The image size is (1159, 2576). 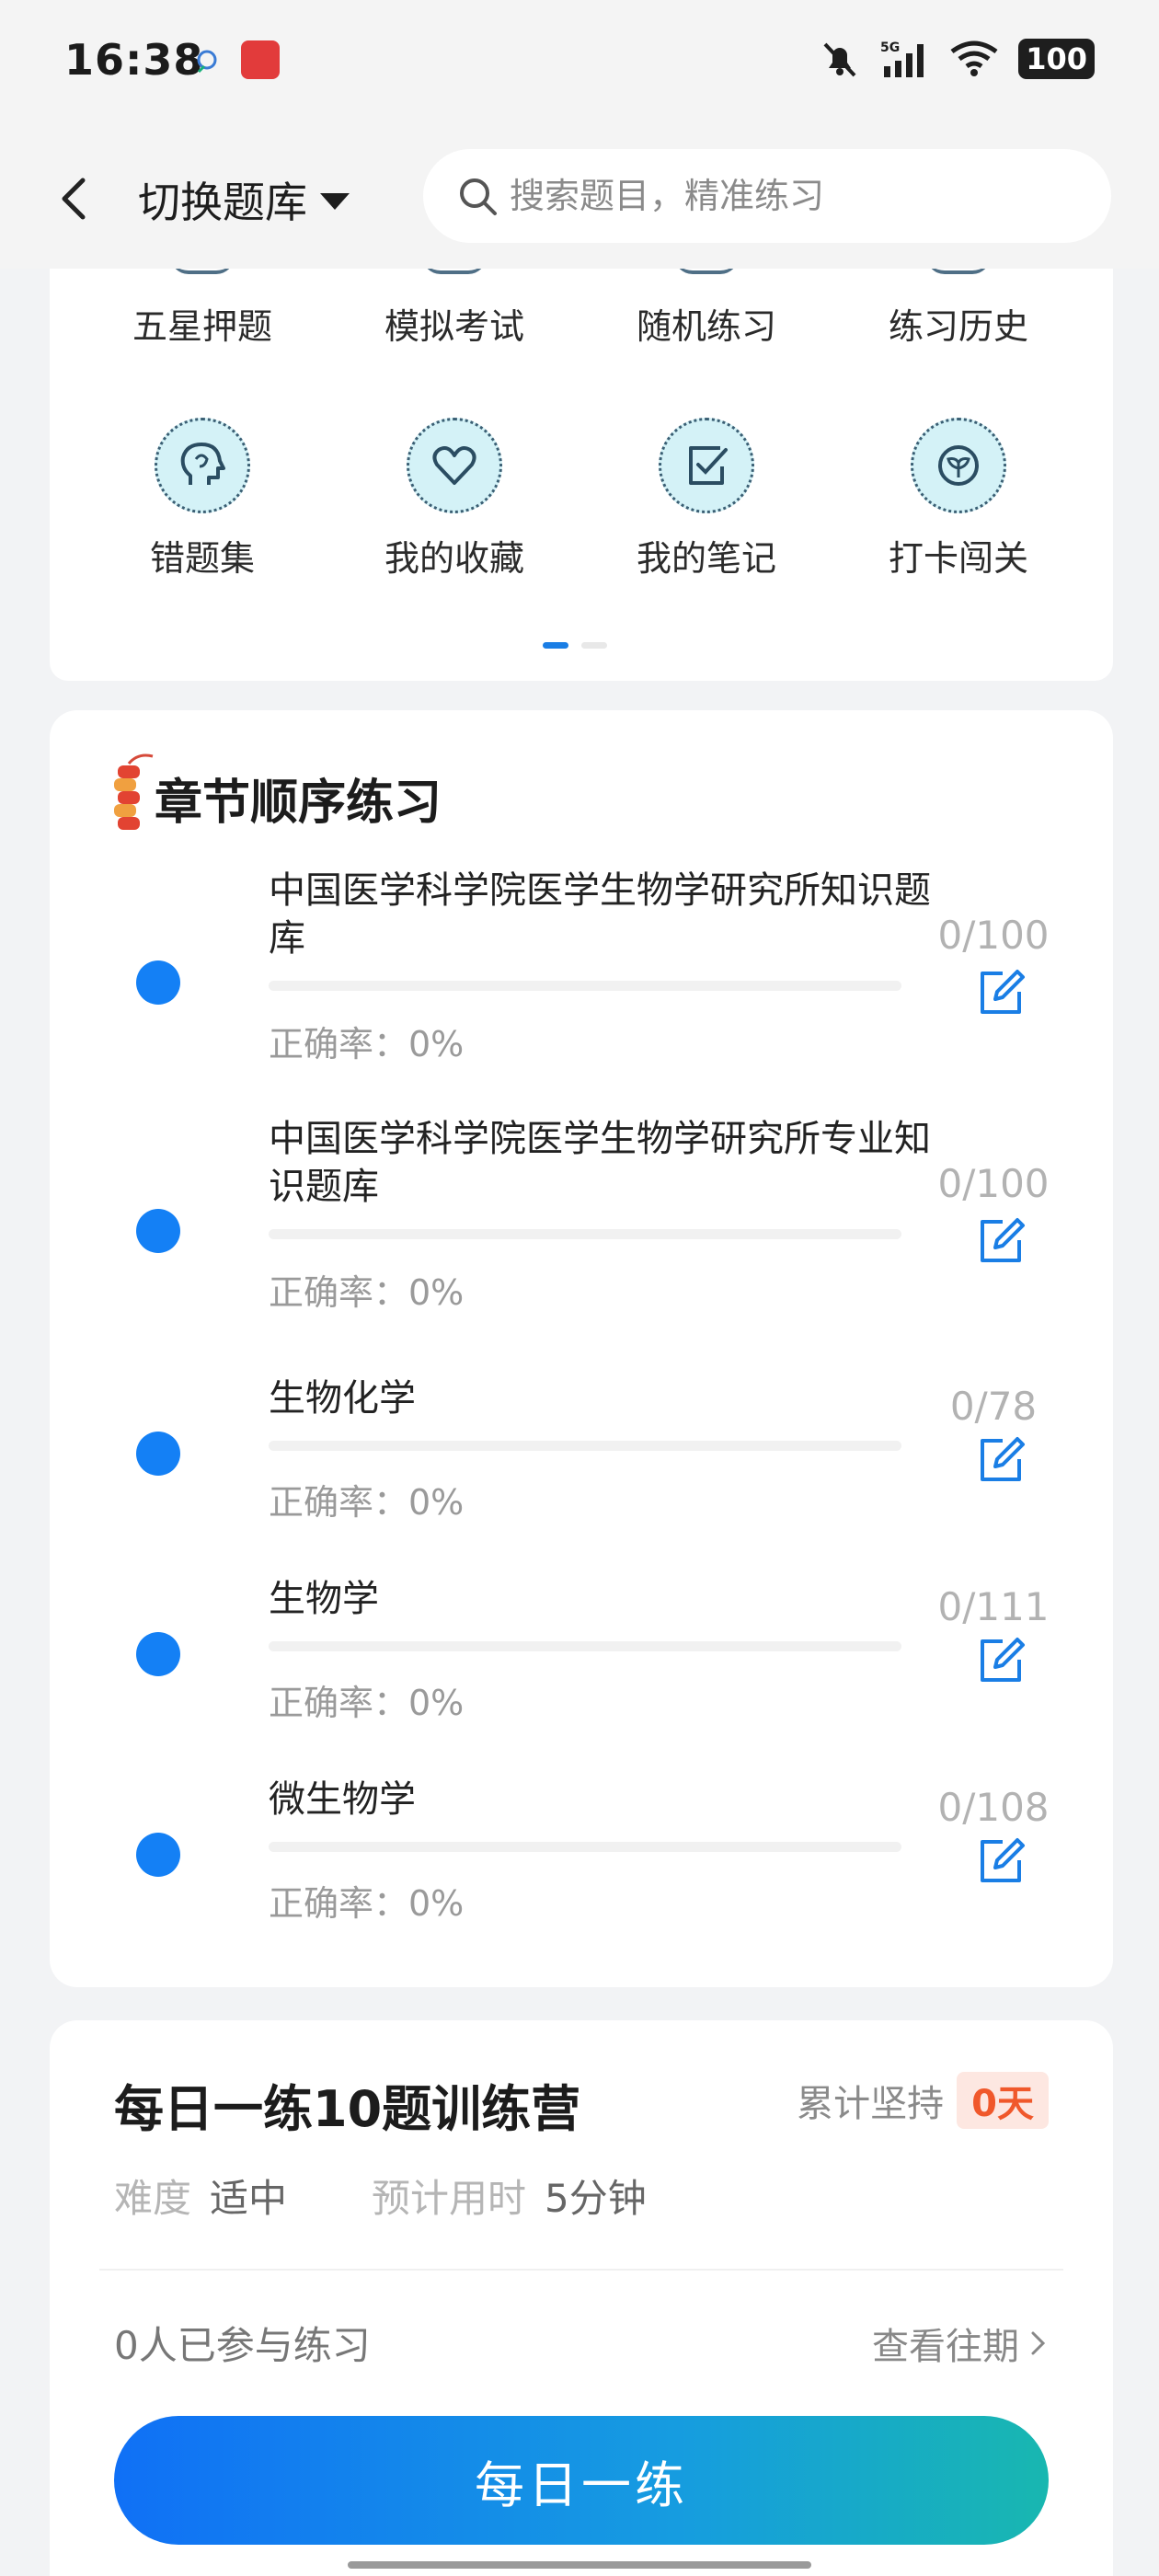 I want to click on grid-item-label: 我的收藏, so click(x=454, y=558).